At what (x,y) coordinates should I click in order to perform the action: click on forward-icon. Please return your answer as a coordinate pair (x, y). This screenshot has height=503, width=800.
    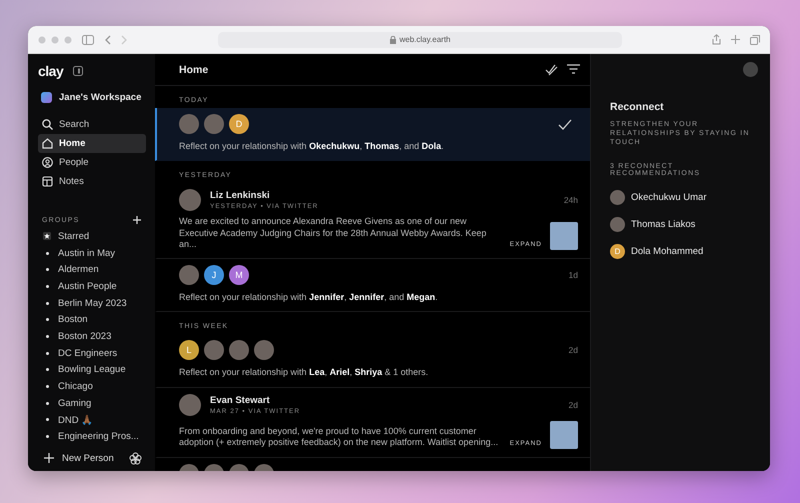
    Looking at the image, I should click on (124, 39).